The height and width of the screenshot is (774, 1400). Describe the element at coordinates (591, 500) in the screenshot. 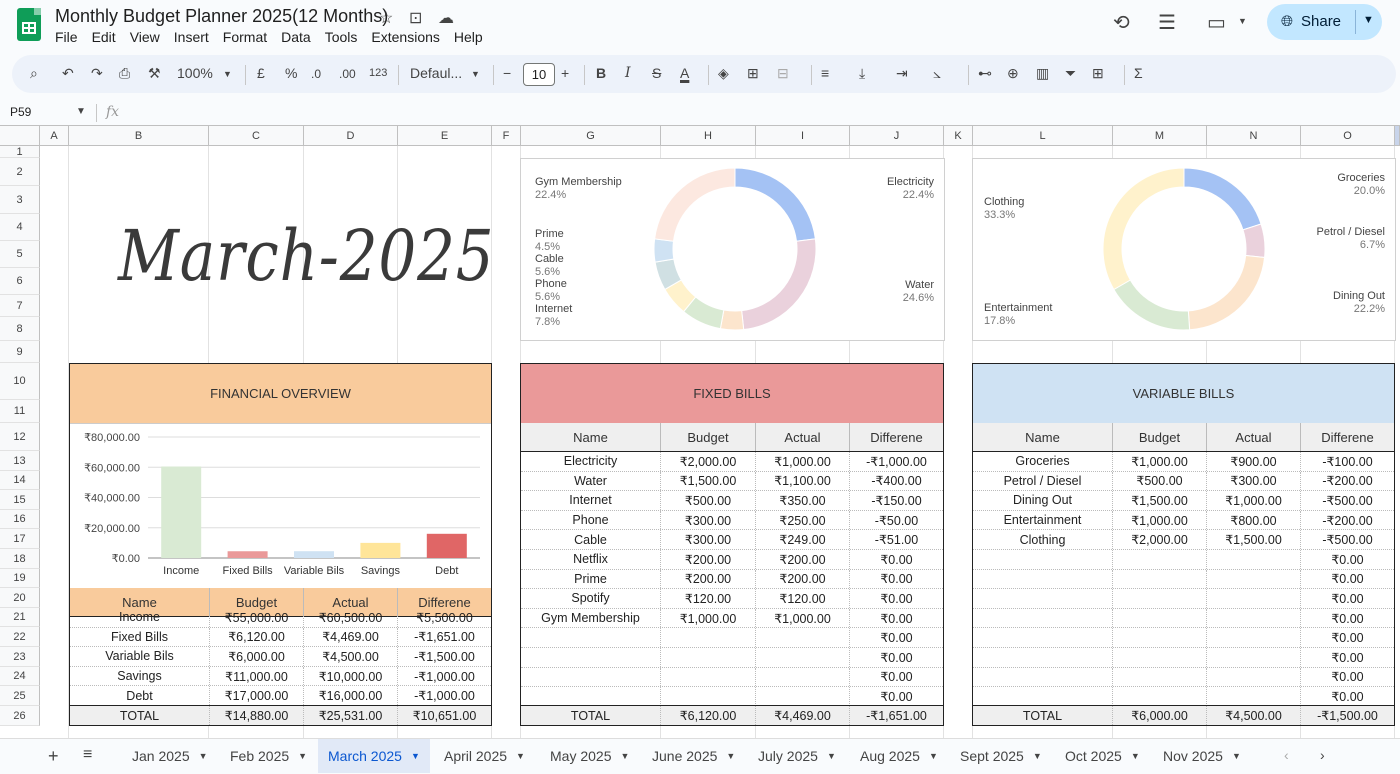

I see `cell-name: Internet` at that location.